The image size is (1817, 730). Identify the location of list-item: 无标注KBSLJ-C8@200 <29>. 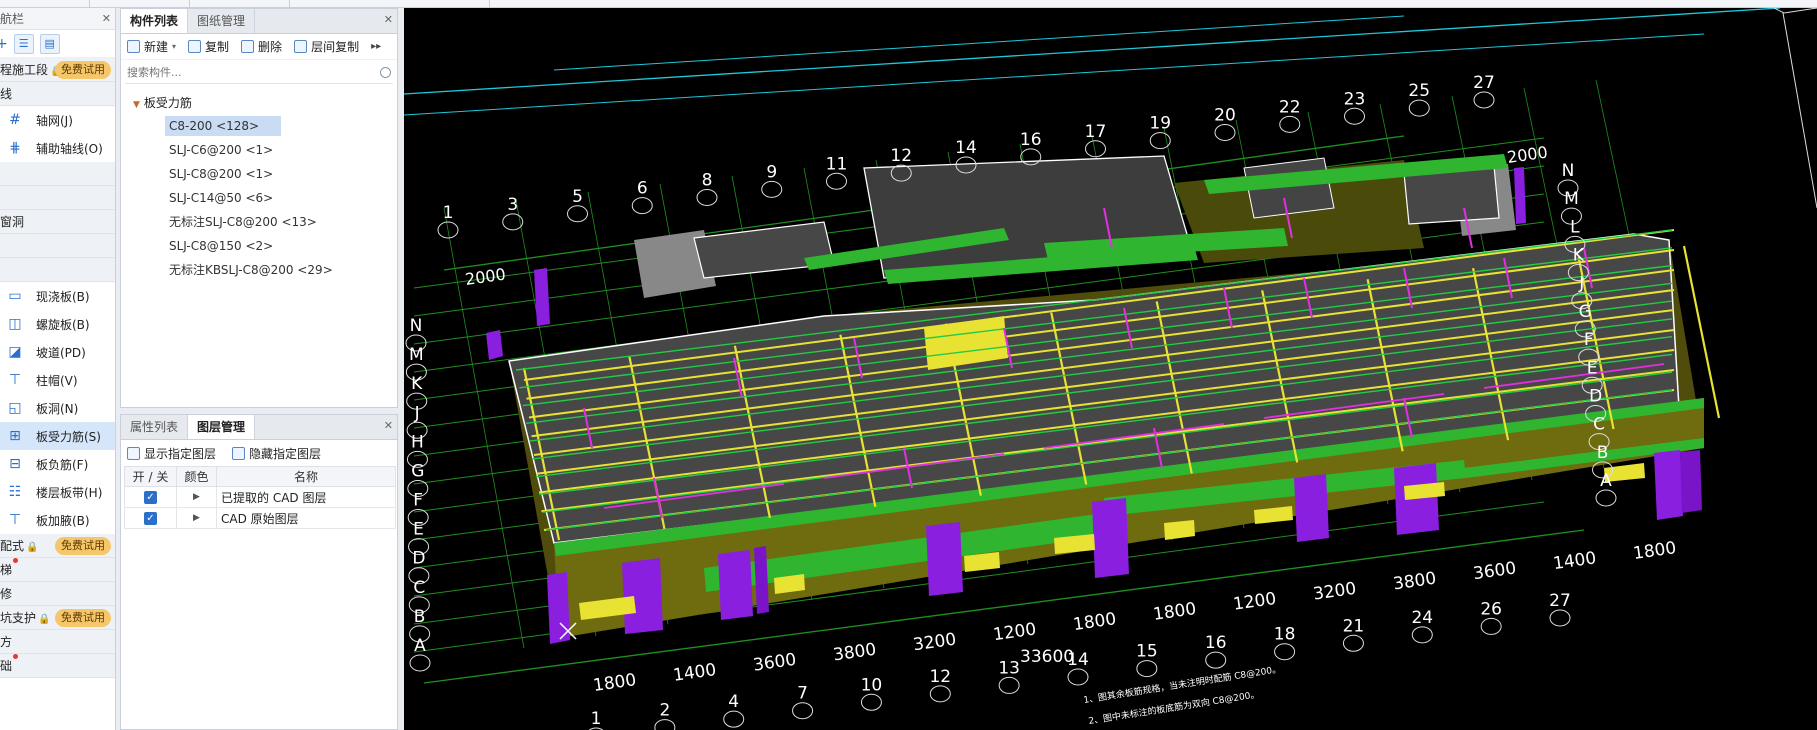
(259, 270).